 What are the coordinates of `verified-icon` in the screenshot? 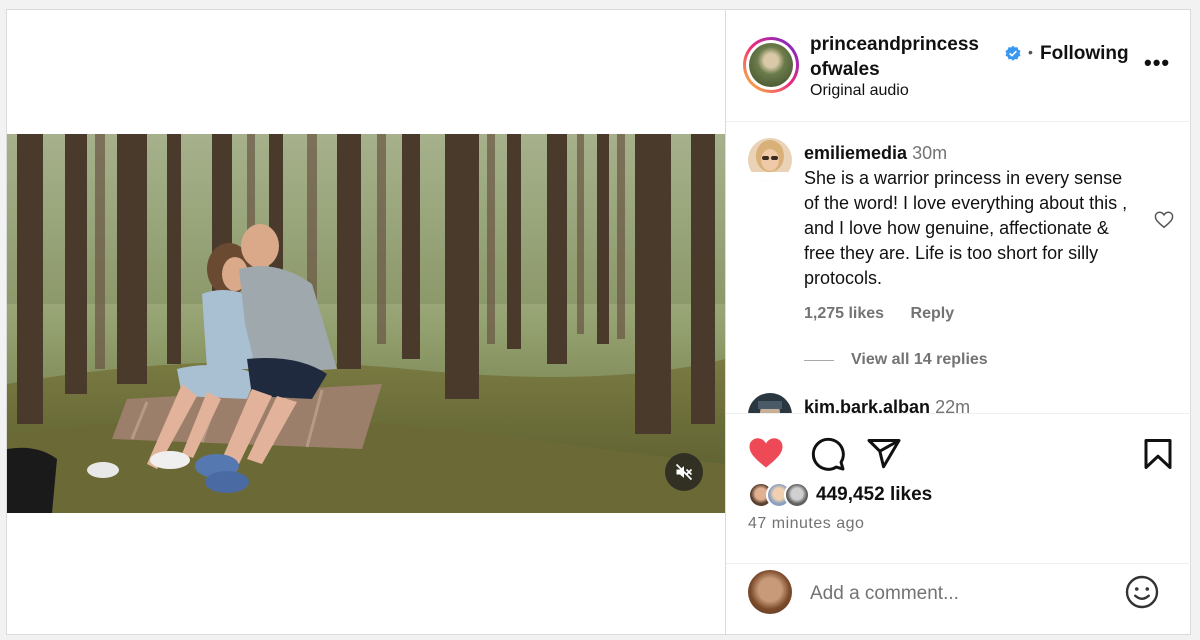 It's located at (1013, 53).